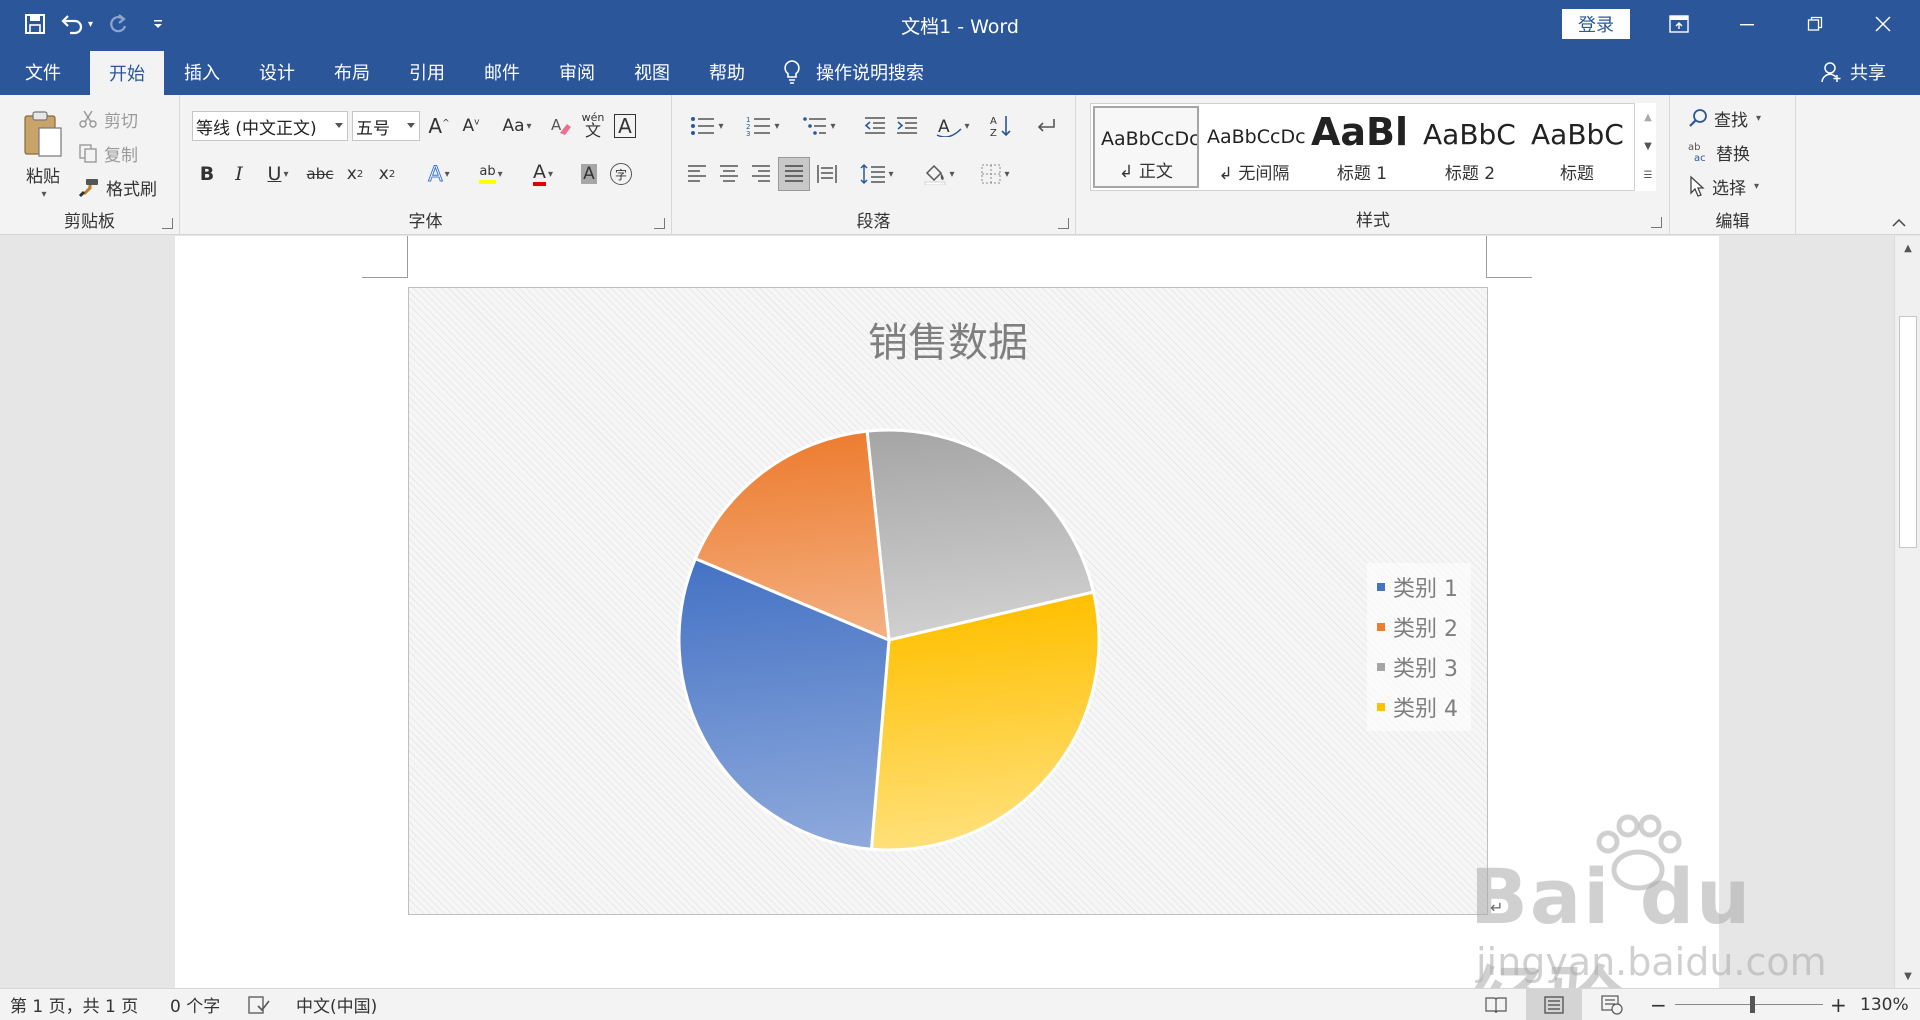  Describe the element at coordinates (1815, 24) in the screenshot. I see `restore-button` at that location.